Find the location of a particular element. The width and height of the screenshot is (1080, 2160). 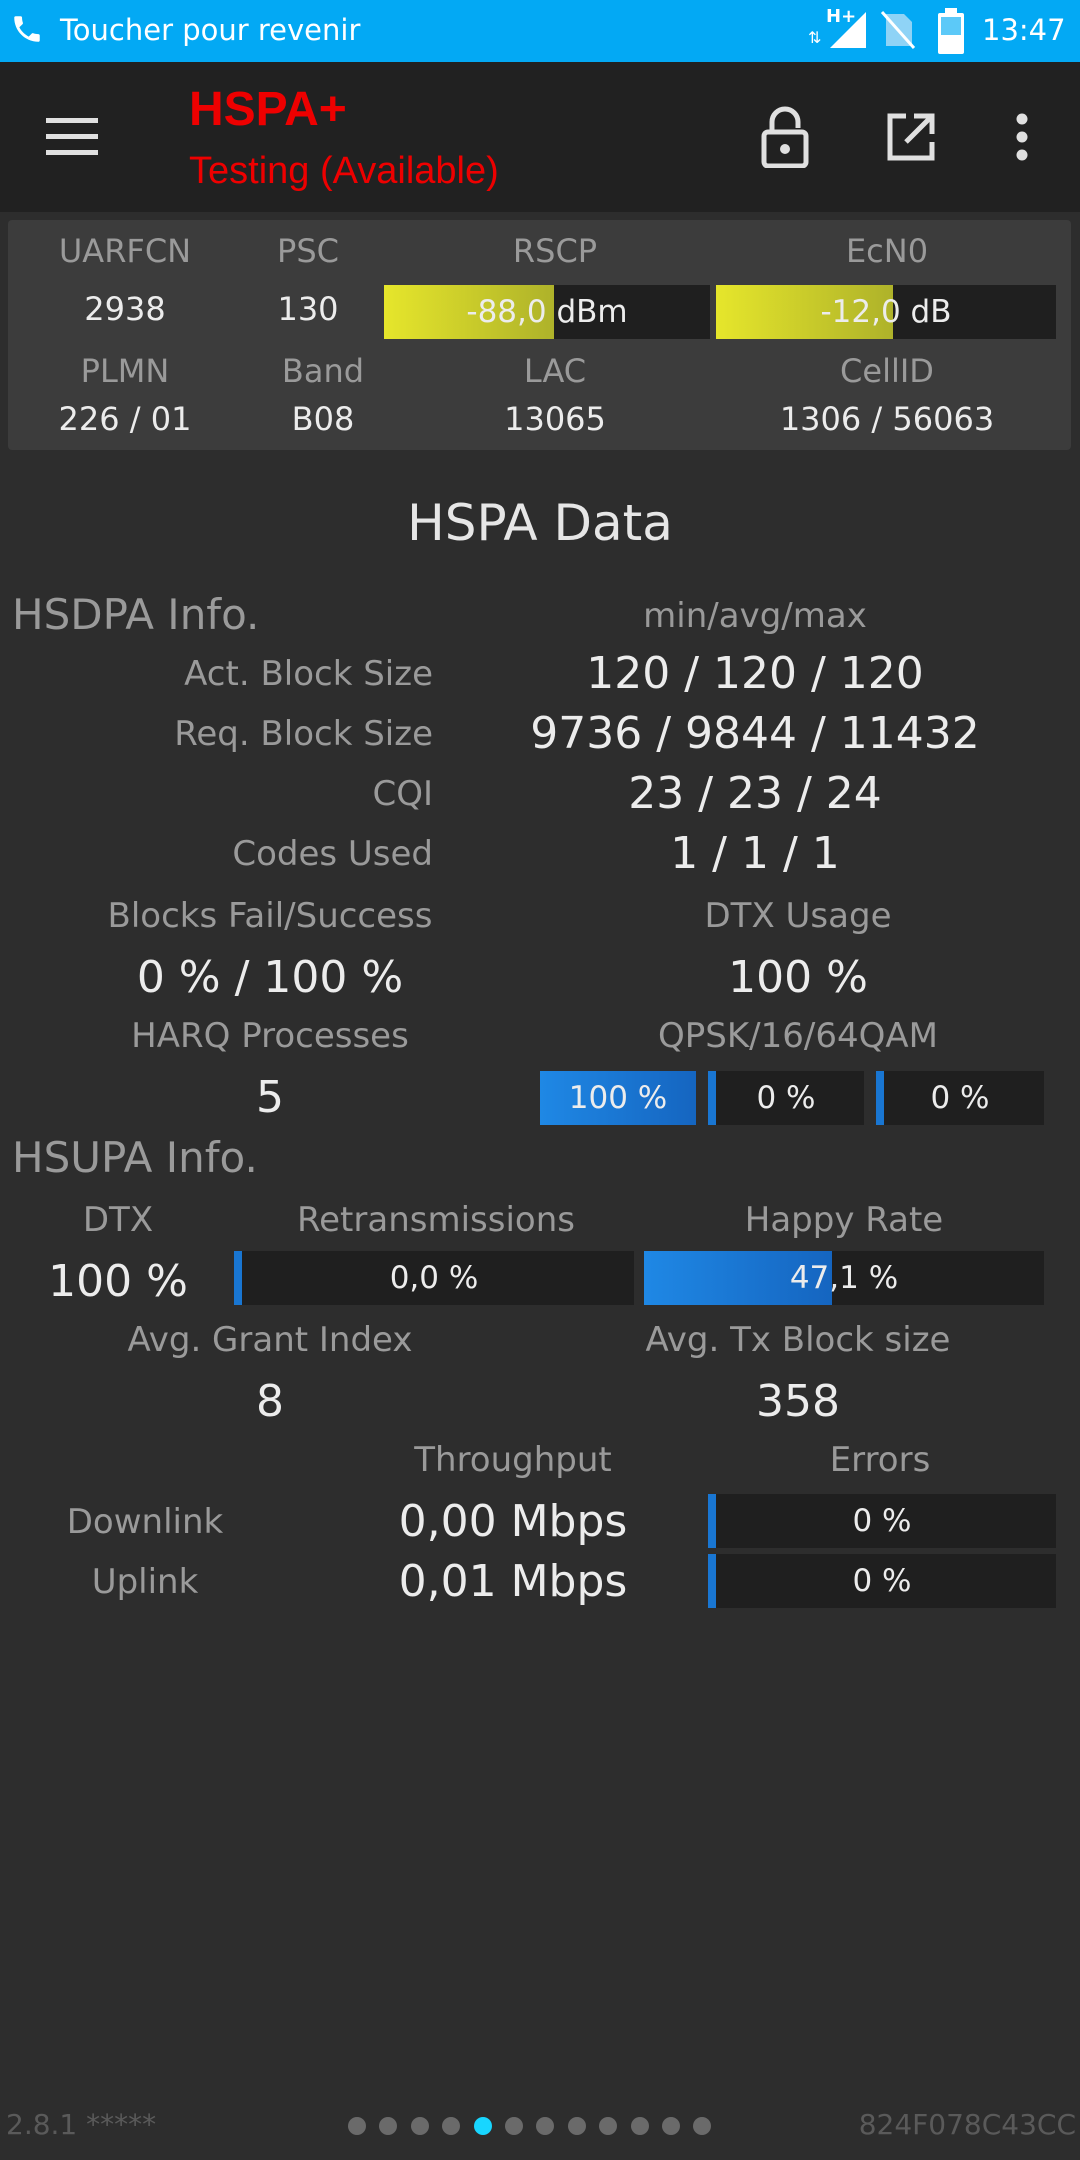

open-external-icon is located at coordinates (911, 137).